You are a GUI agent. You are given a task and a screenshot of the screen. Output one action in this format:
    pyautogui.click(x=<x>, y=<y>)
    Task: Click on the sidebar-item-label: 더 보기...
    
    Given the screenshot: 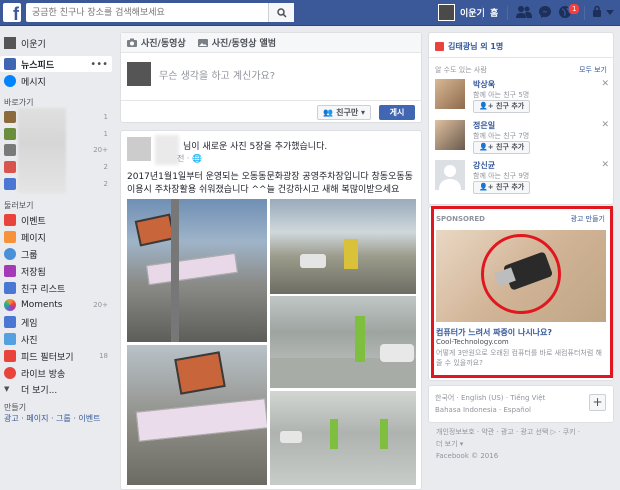 What is the action you would take?
    pyautogui.click(x=39, y=390)
    